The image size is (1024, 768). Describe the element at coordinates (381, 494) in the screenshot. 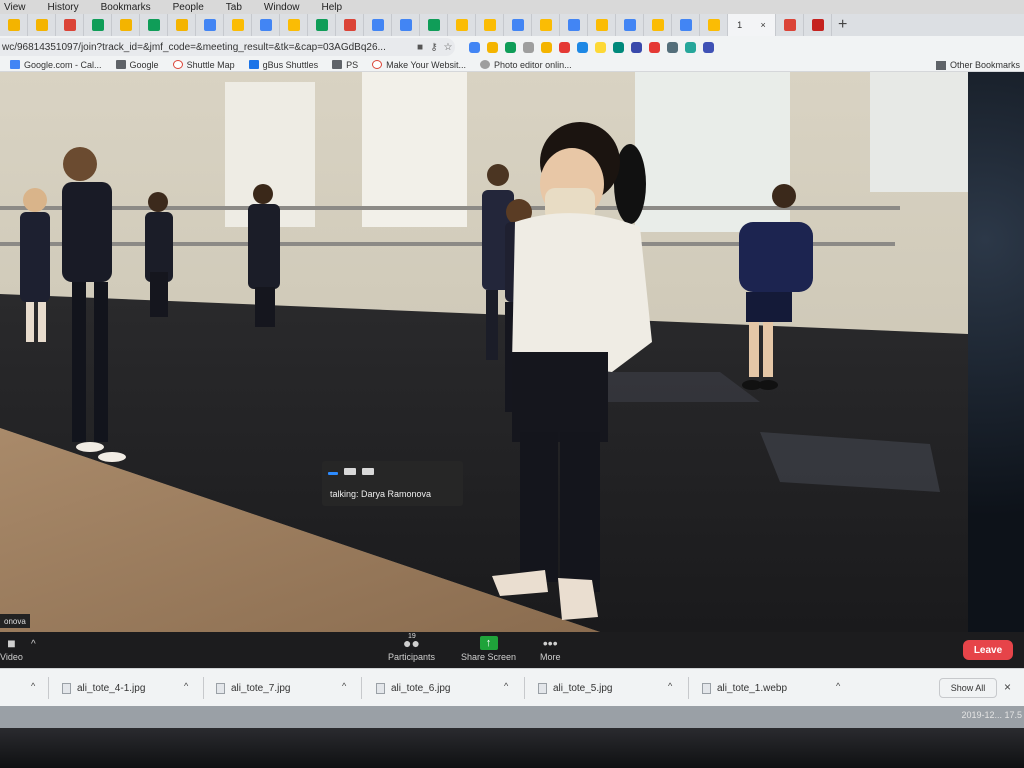

I see `talking-label: talking: Darya Ramonova` at that location.